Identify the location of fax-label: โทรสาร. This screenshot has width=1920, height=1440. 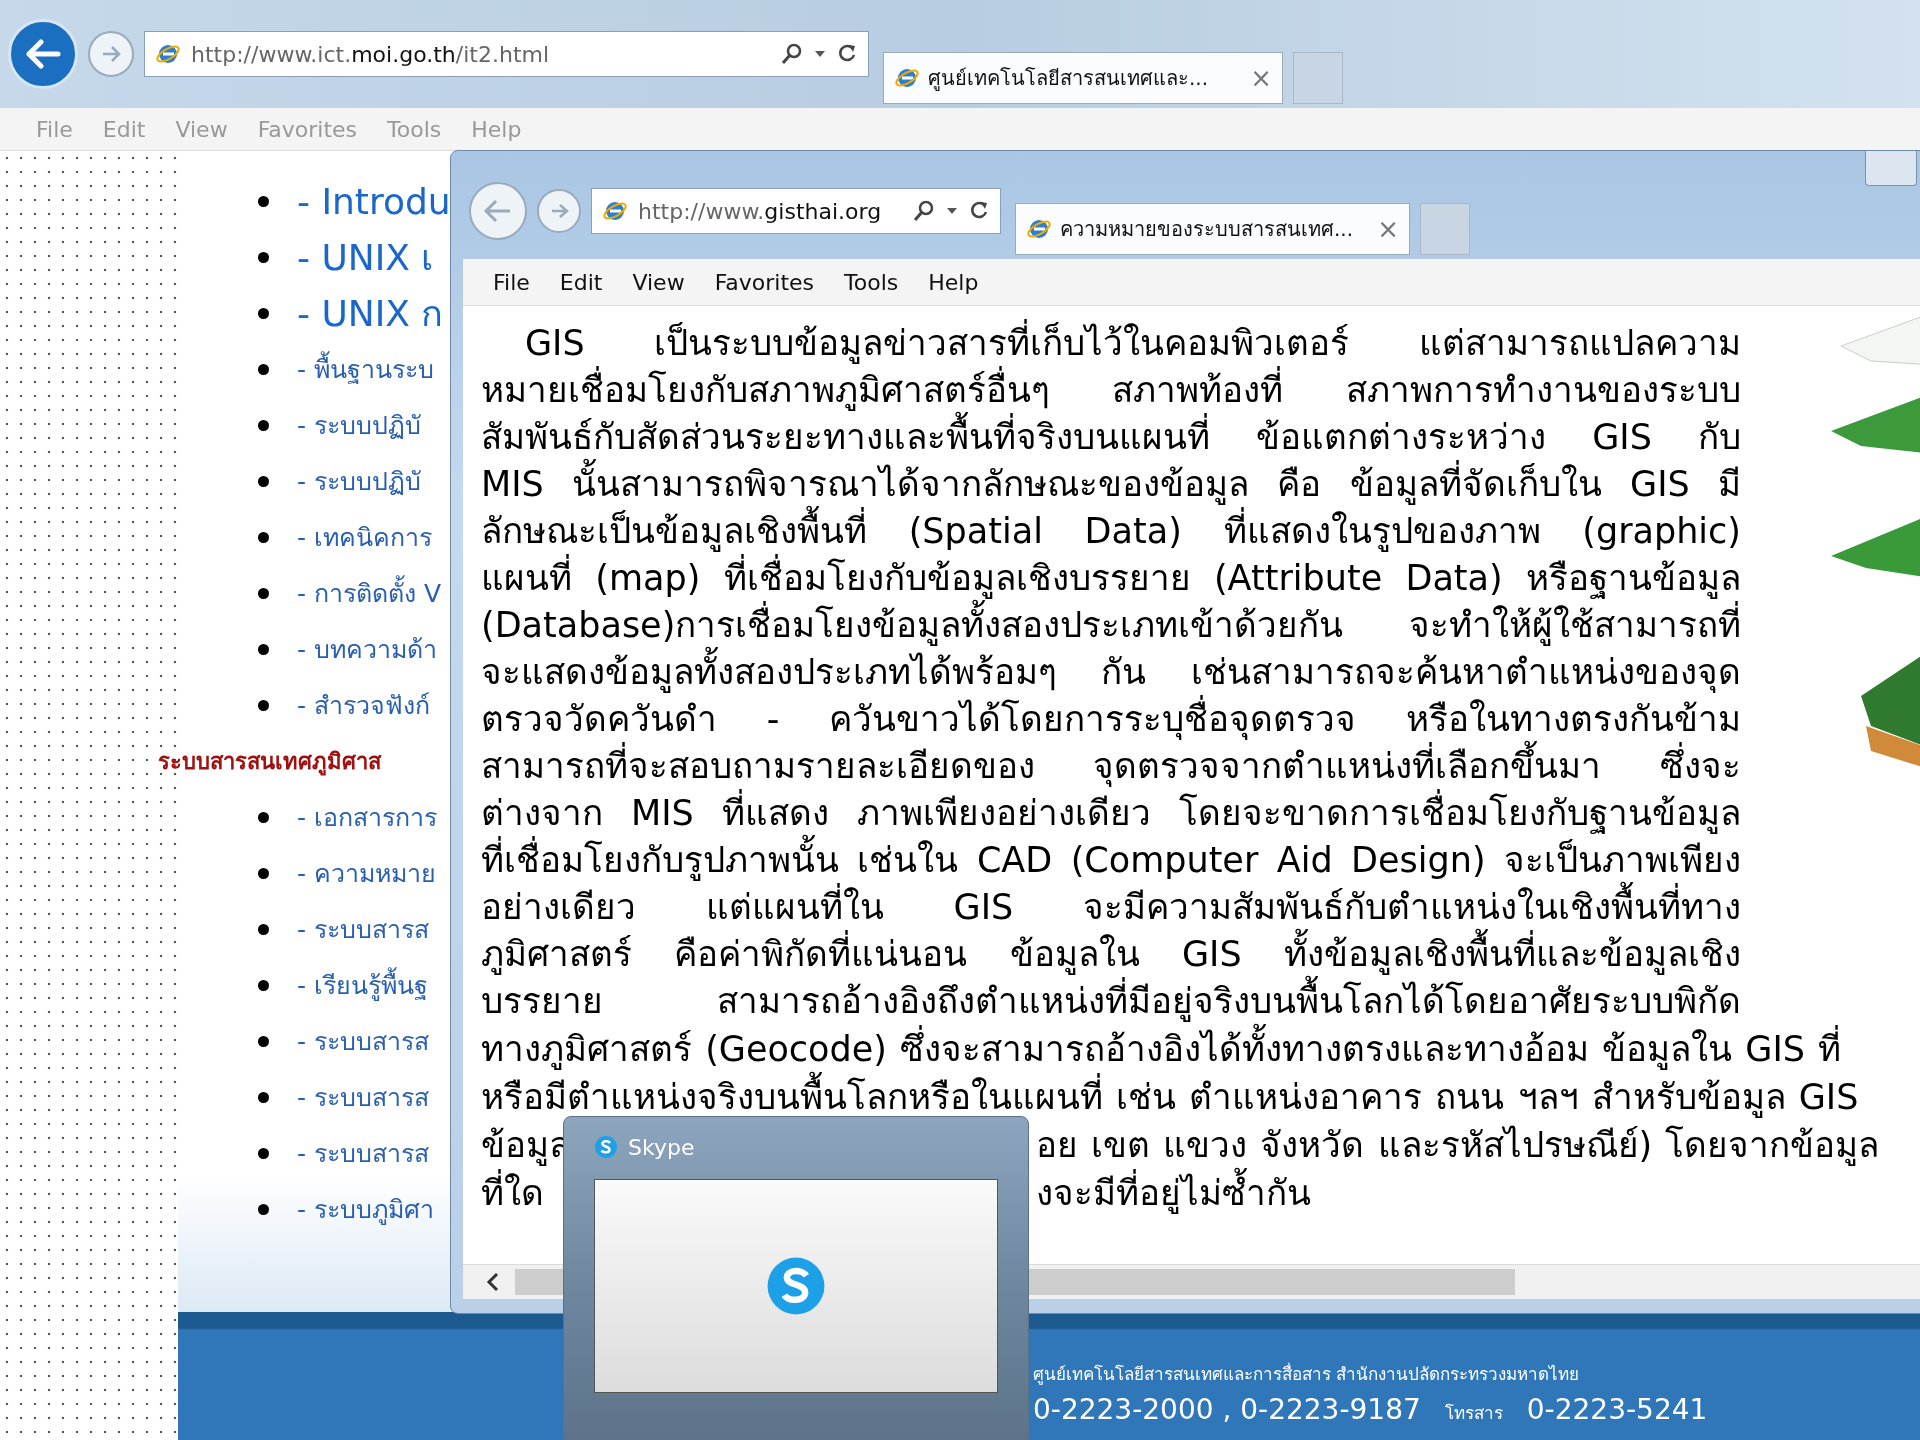
(1473, 1413).